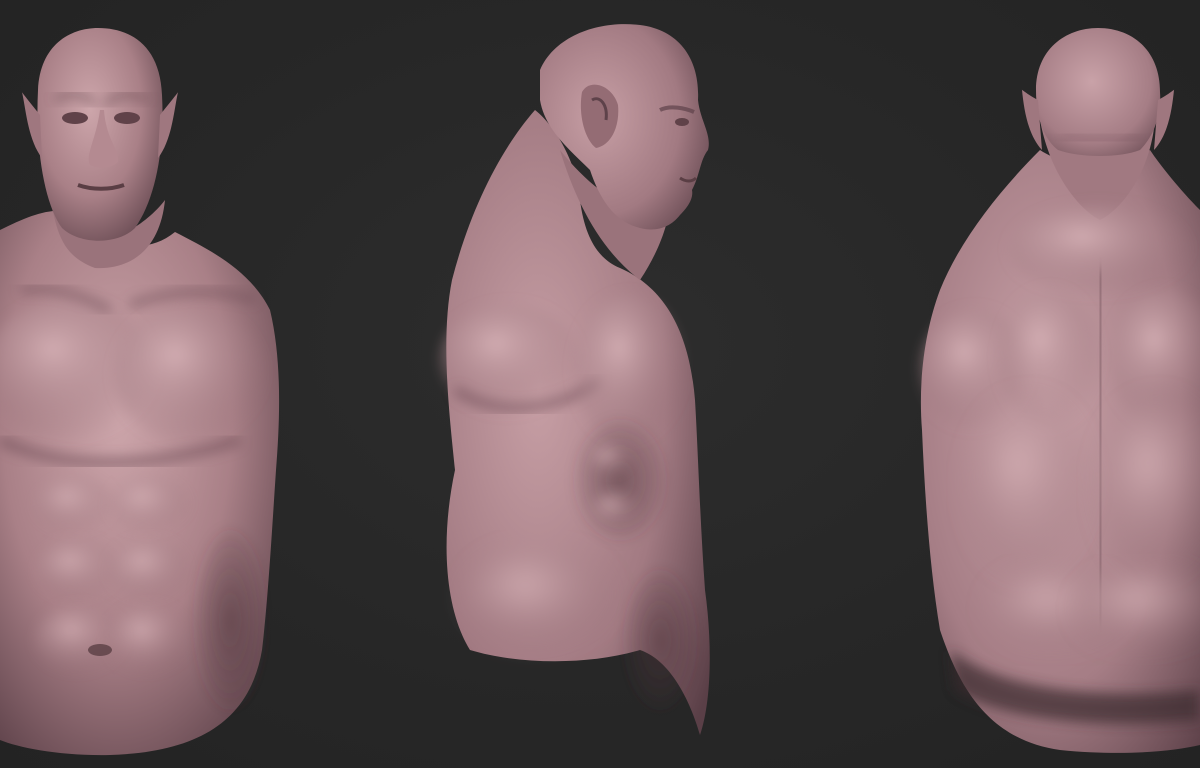  I want to click on side-eye, so click(682, 122).